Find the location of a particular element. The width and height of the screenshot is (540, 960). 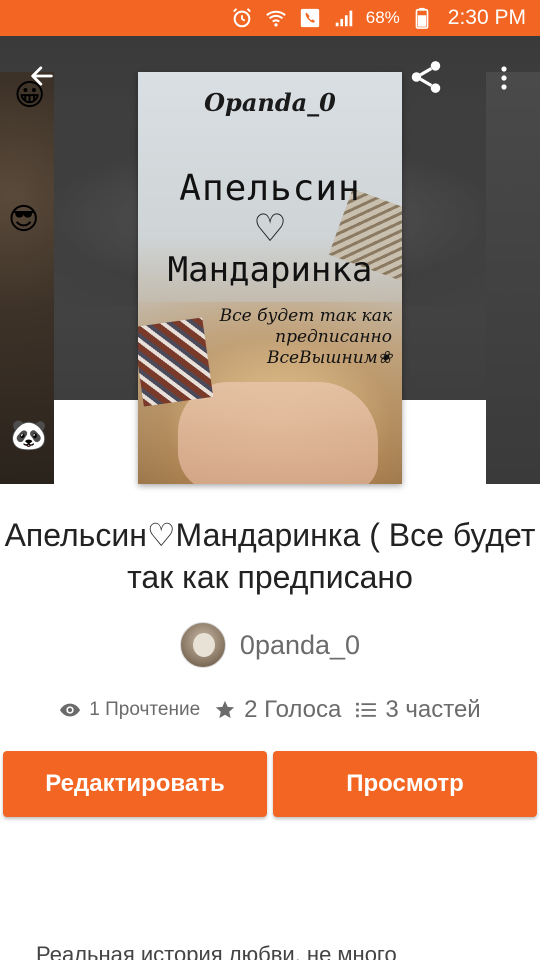

arrow-left-icon is located at coordinates (42, 76).